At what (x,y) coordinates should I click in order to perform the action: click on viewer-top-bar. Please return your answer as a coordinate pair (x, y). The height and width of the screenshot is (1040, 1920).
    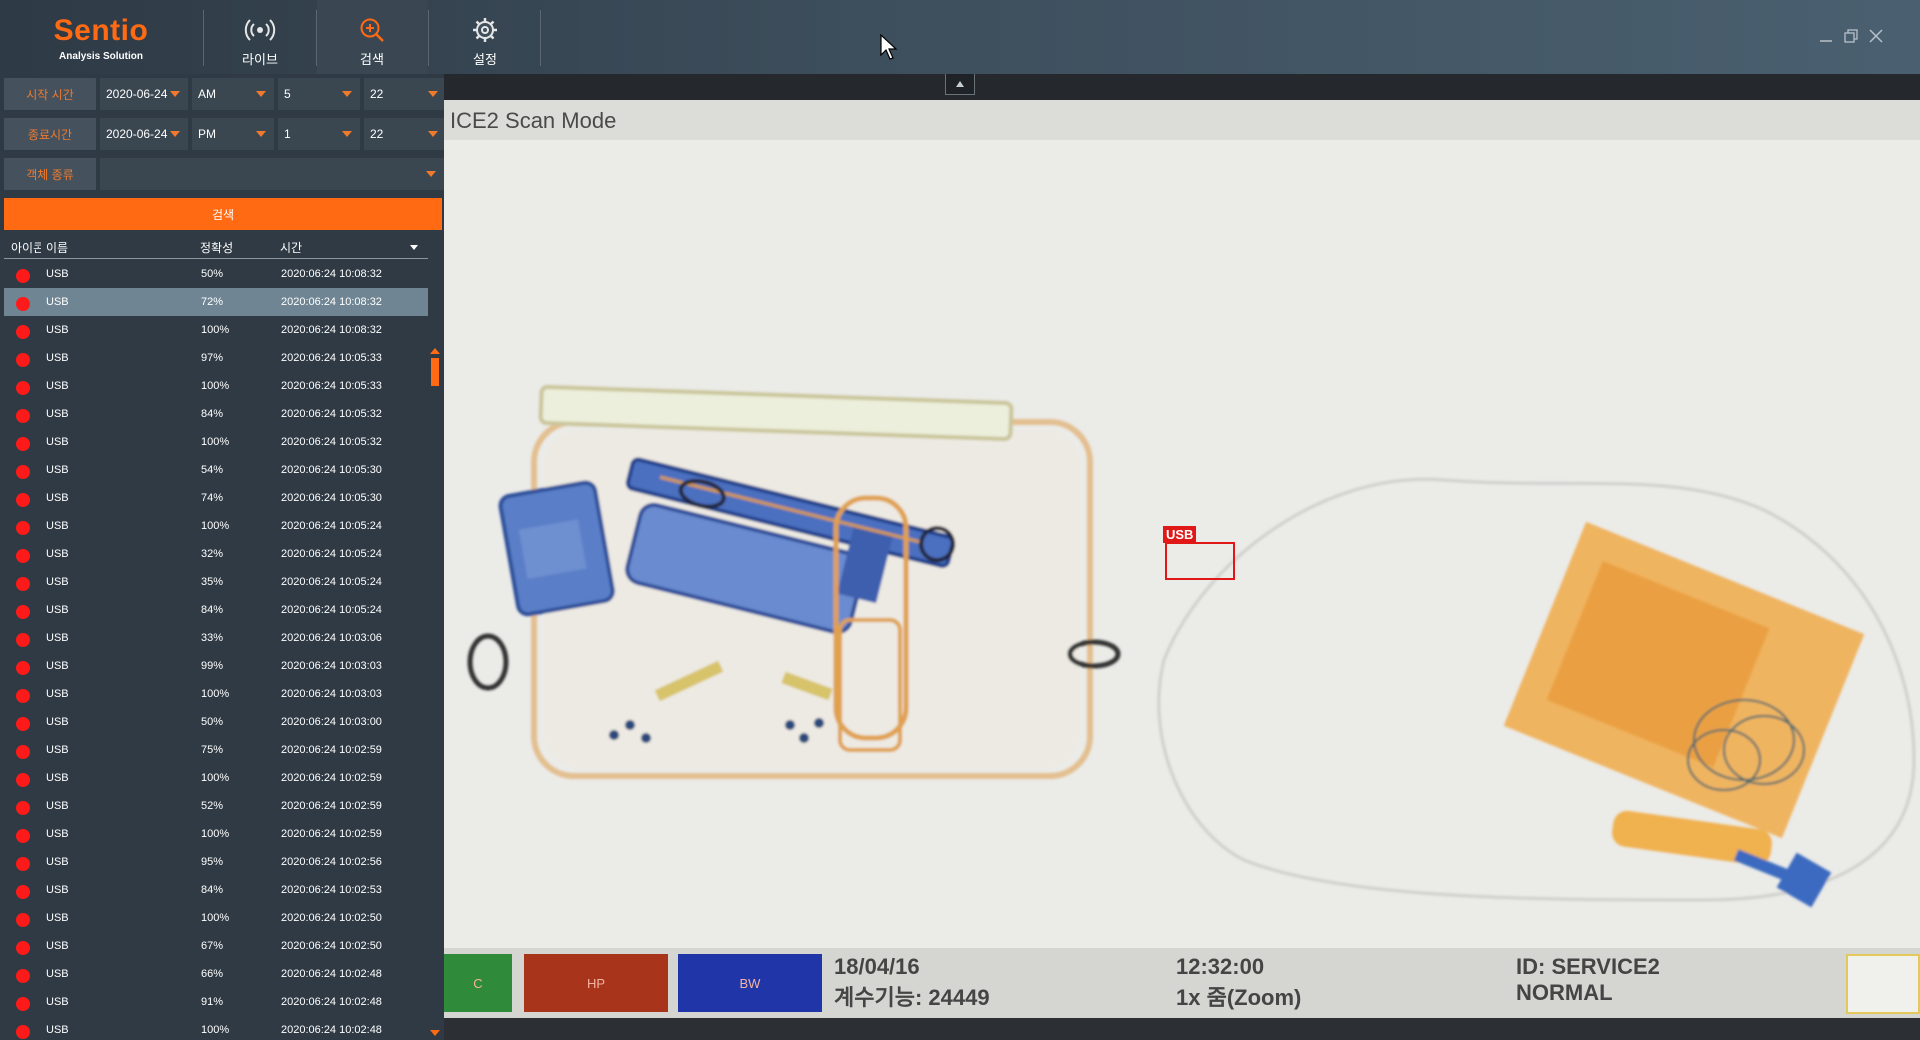
    Looking at the image, I should click on (1182, 87).